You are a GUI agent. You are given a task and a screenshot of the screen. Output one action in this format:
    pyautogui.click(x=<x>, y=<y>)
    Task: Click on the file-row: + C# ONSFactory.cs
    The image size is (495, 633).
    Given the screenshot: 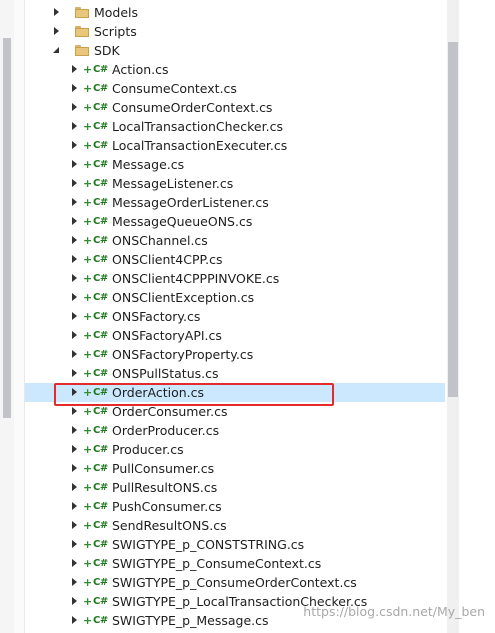 What is the action you would take?
    pyautogui.click(x=235, y=316)
    